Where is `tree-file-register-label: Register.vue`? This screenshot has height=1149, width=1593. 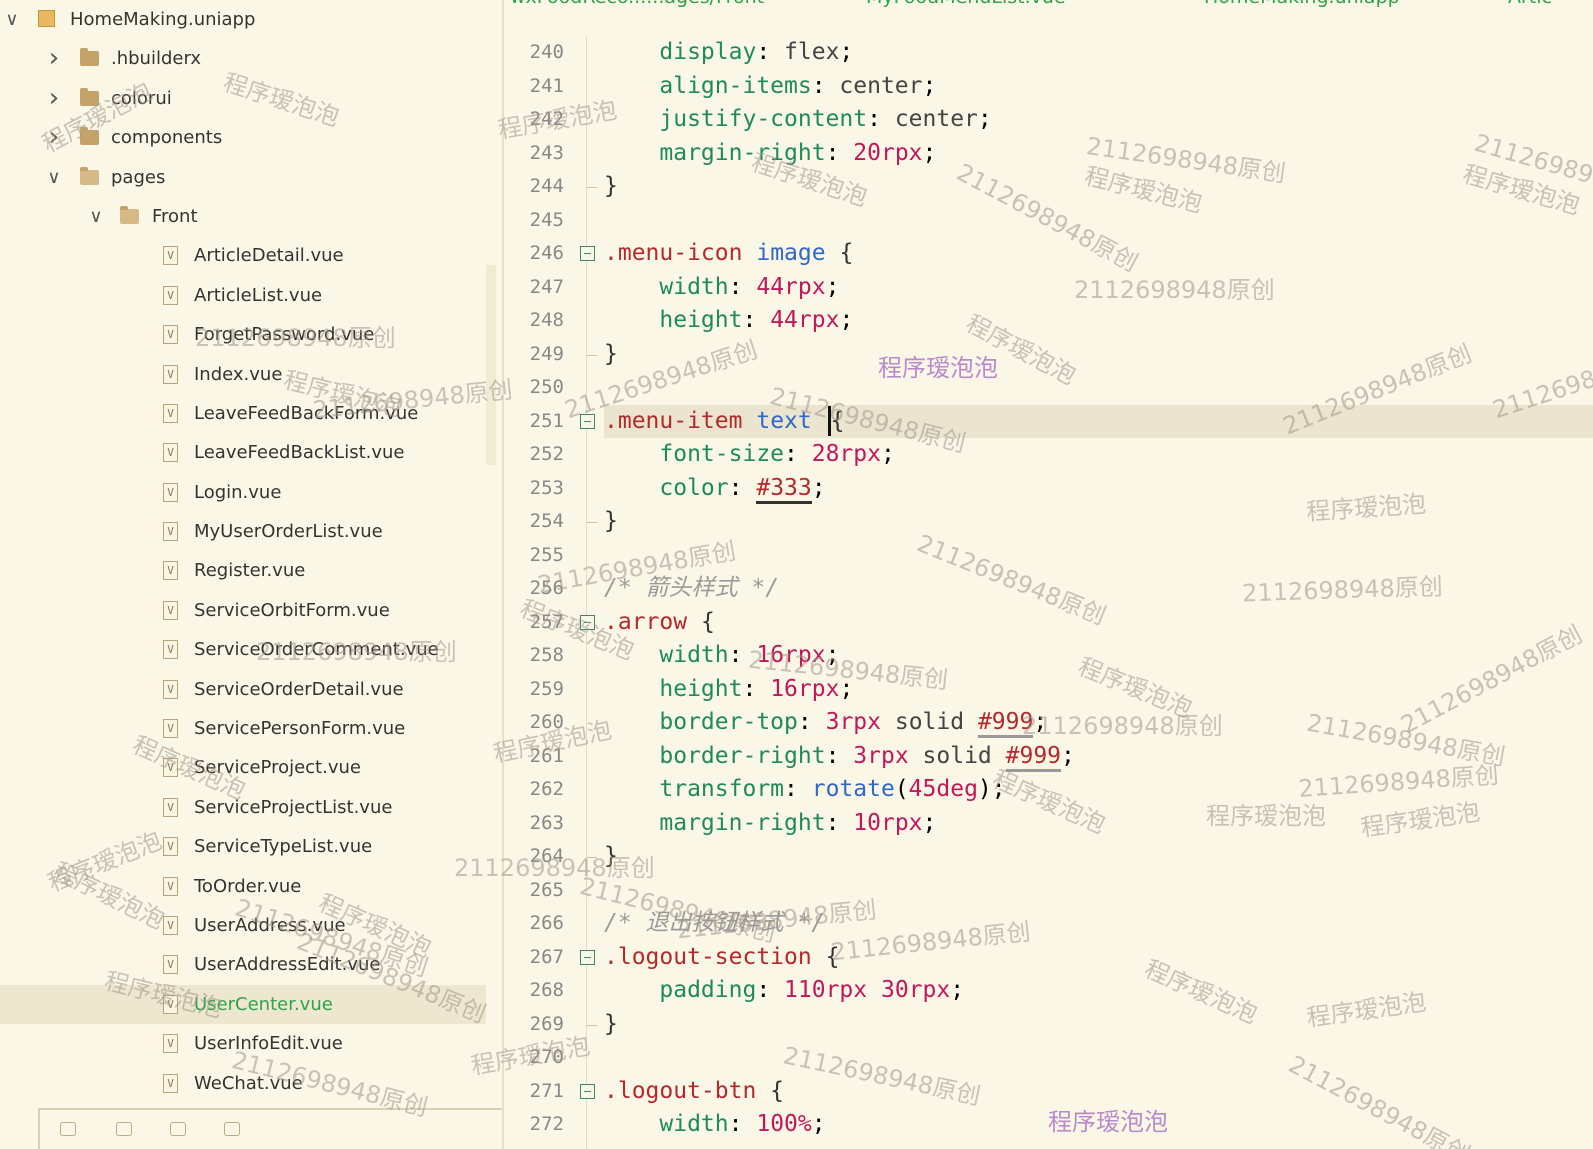
tree-file-register-label: Register.vue is located at coordinates (250, 571).